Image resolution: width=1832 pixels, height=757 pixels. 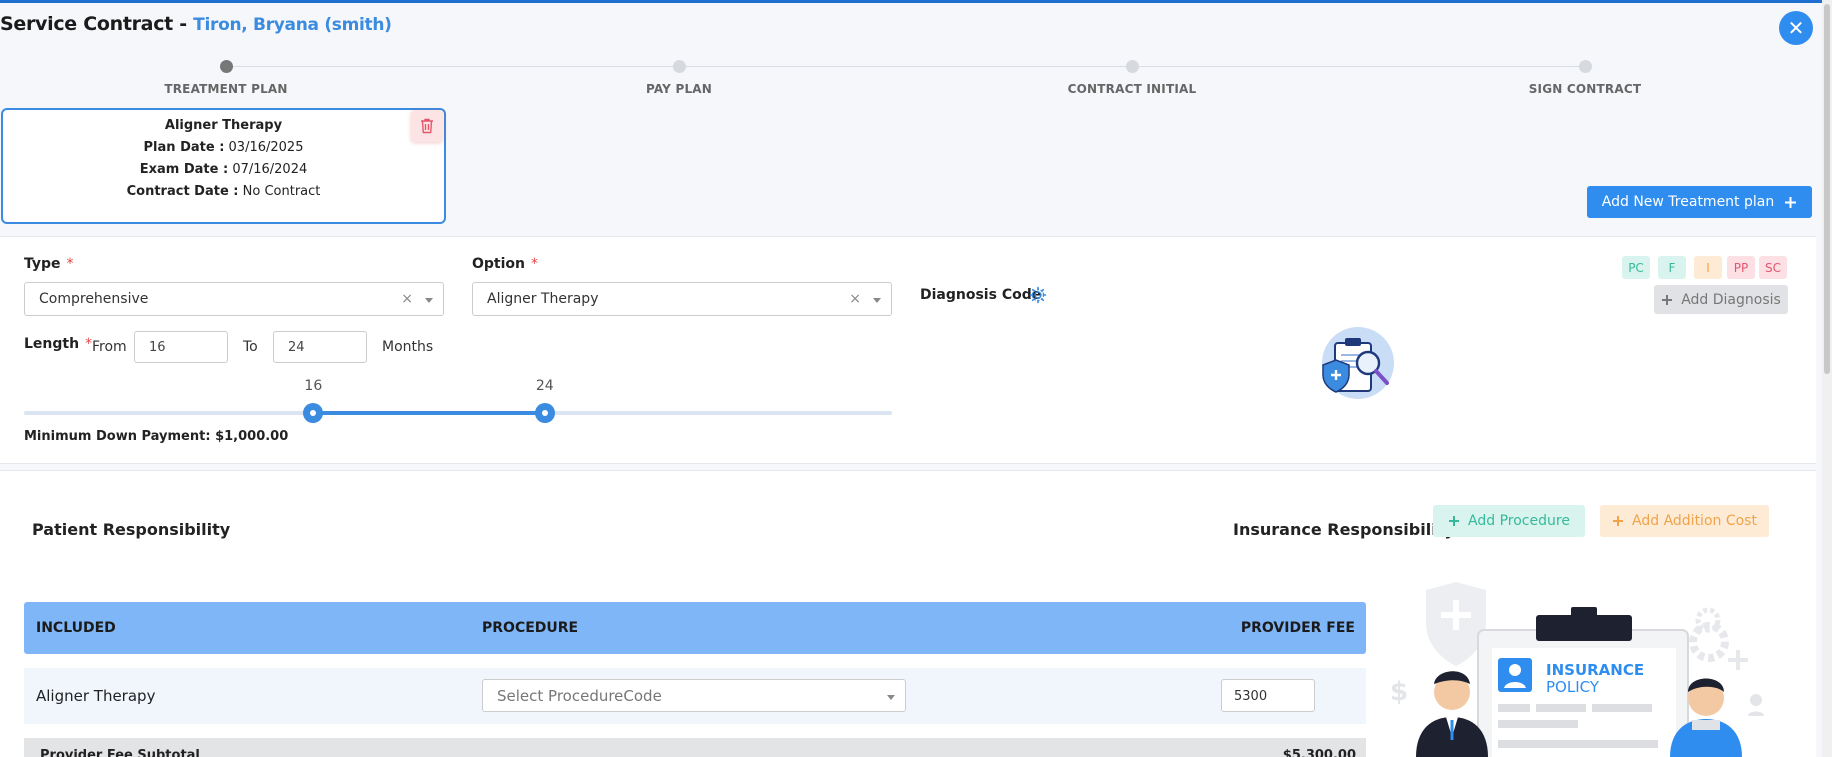 I want to click on add-treatment-plan-button: Add New Treatment plan, so click(x=1699, y=202).